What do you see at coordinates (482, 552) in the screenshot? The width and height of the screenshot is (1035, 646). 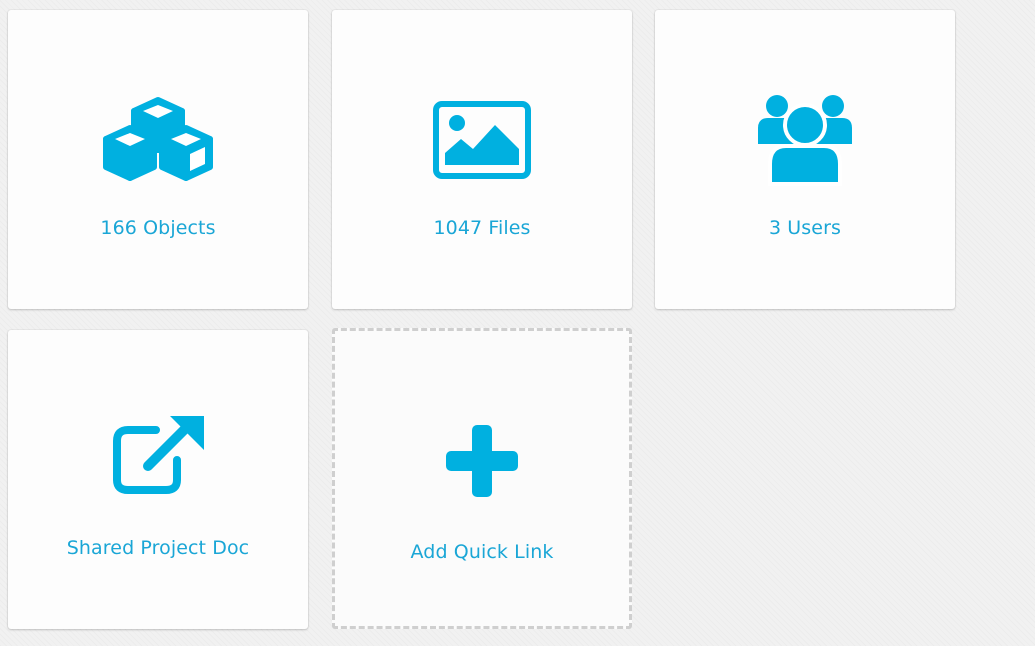 I see `tile-label: Add Quick Link` at bounding box center [482, 552].